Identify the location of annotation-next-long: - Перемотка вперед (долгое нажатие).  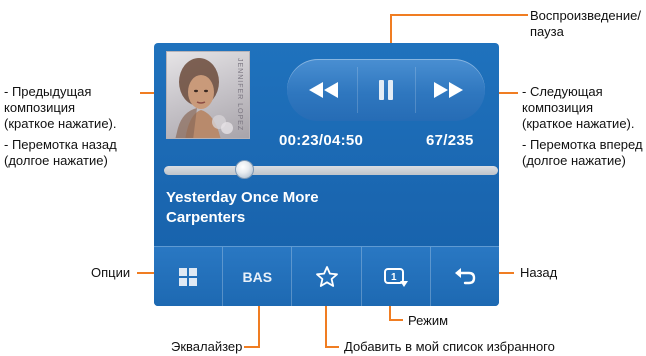
(582, 152).